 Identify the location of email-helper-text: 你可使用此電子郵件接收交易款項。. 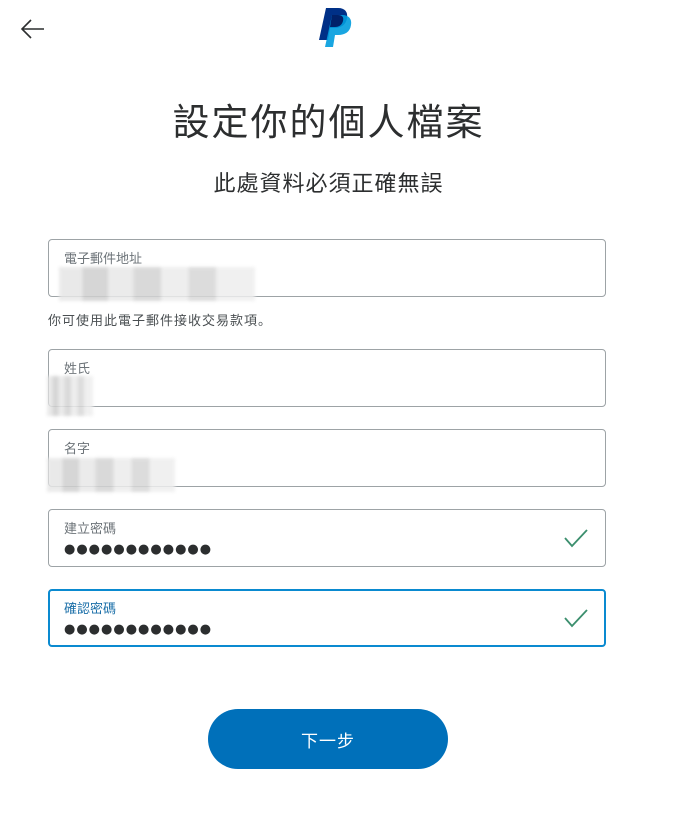
(160, 321).